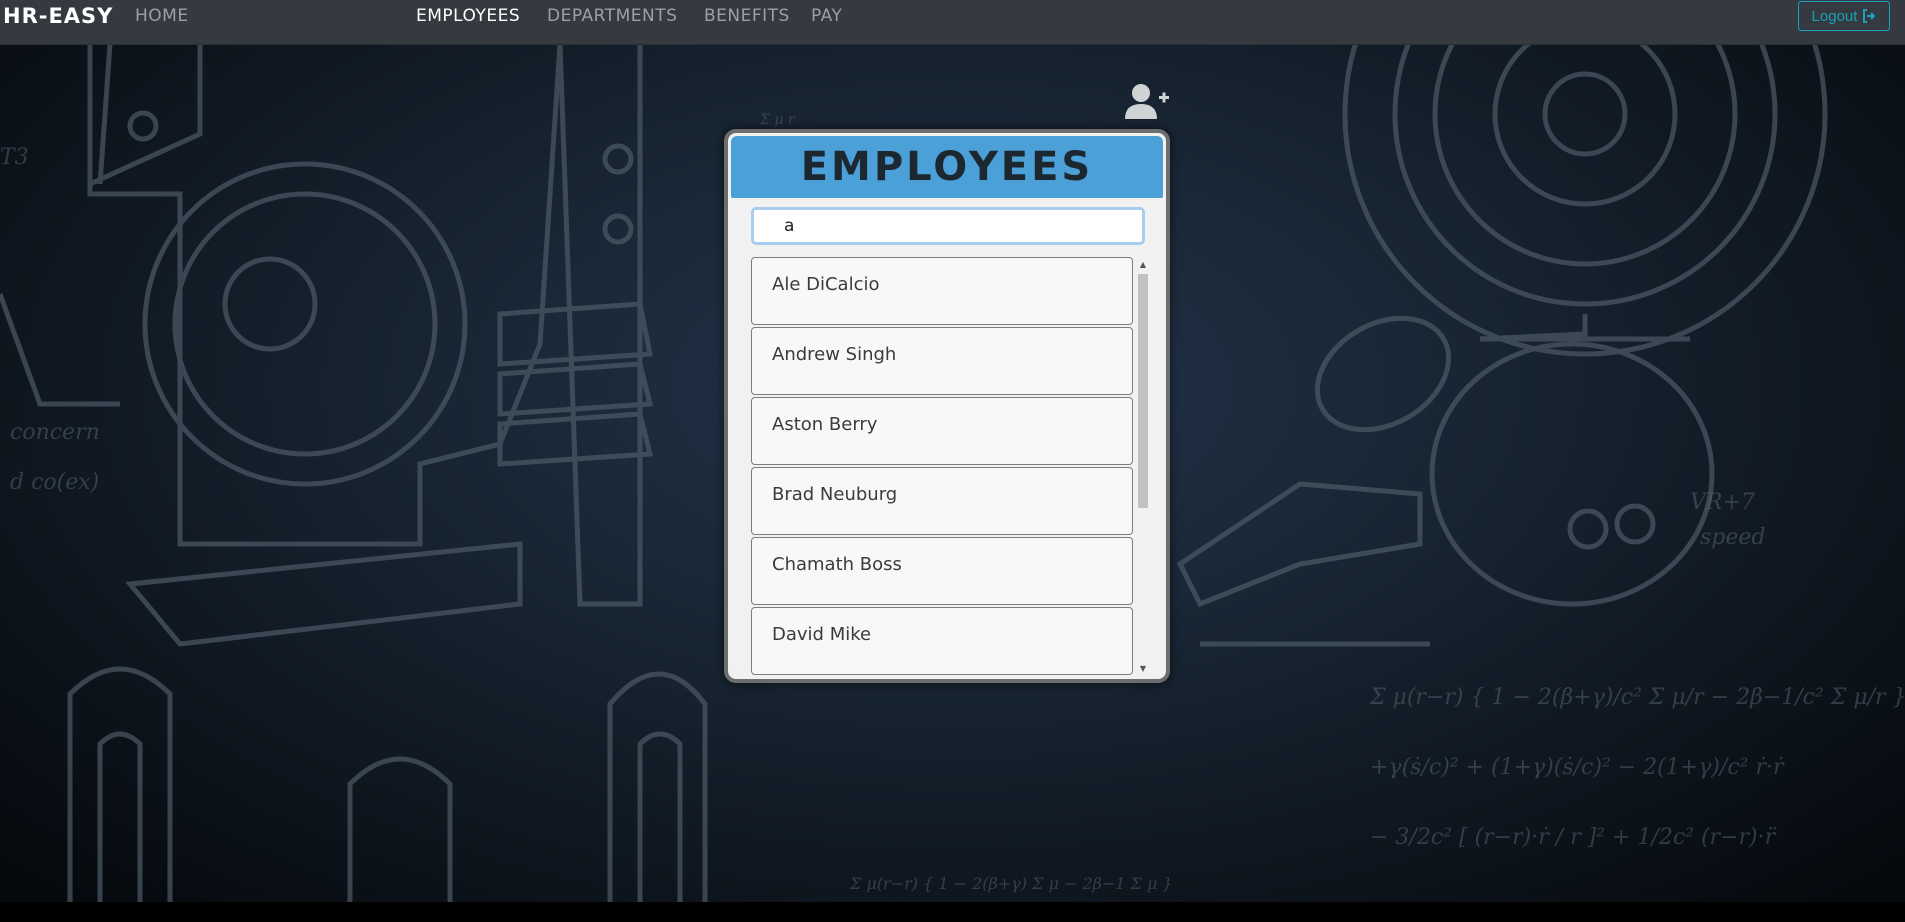  Describe the element at coordinates (1143, 391) in the screenshot. I see `scroll-thumb` at that location.